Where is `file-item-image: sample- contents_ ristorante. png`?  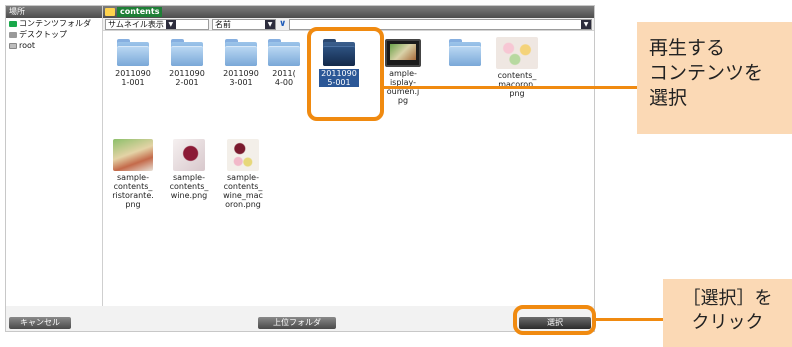
file-item-image: sample- contents_ ristorante. png is located at coordinates (133, 174).